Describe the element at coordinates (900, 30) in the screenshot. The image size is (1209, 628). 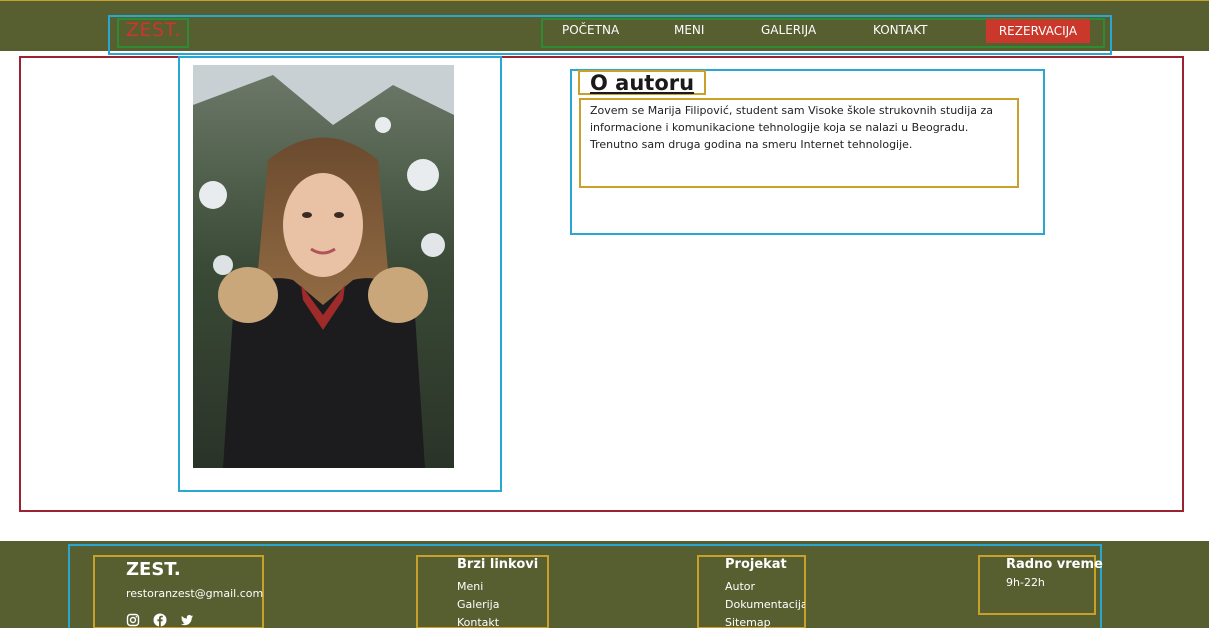
I see `nav-item-kontakt: KONTAKT` at that location.